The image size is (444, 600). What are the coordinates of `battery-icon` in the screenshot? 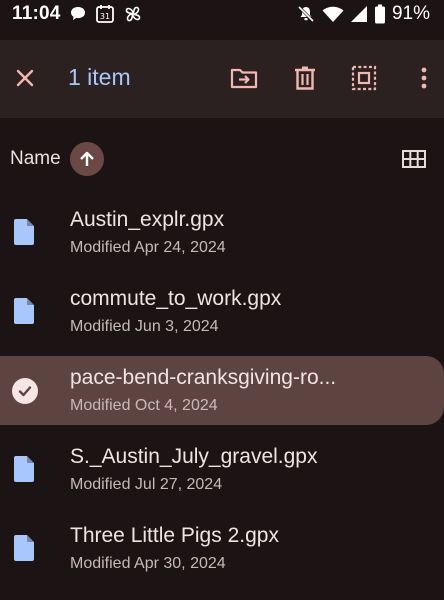 It's located at (380, 14).